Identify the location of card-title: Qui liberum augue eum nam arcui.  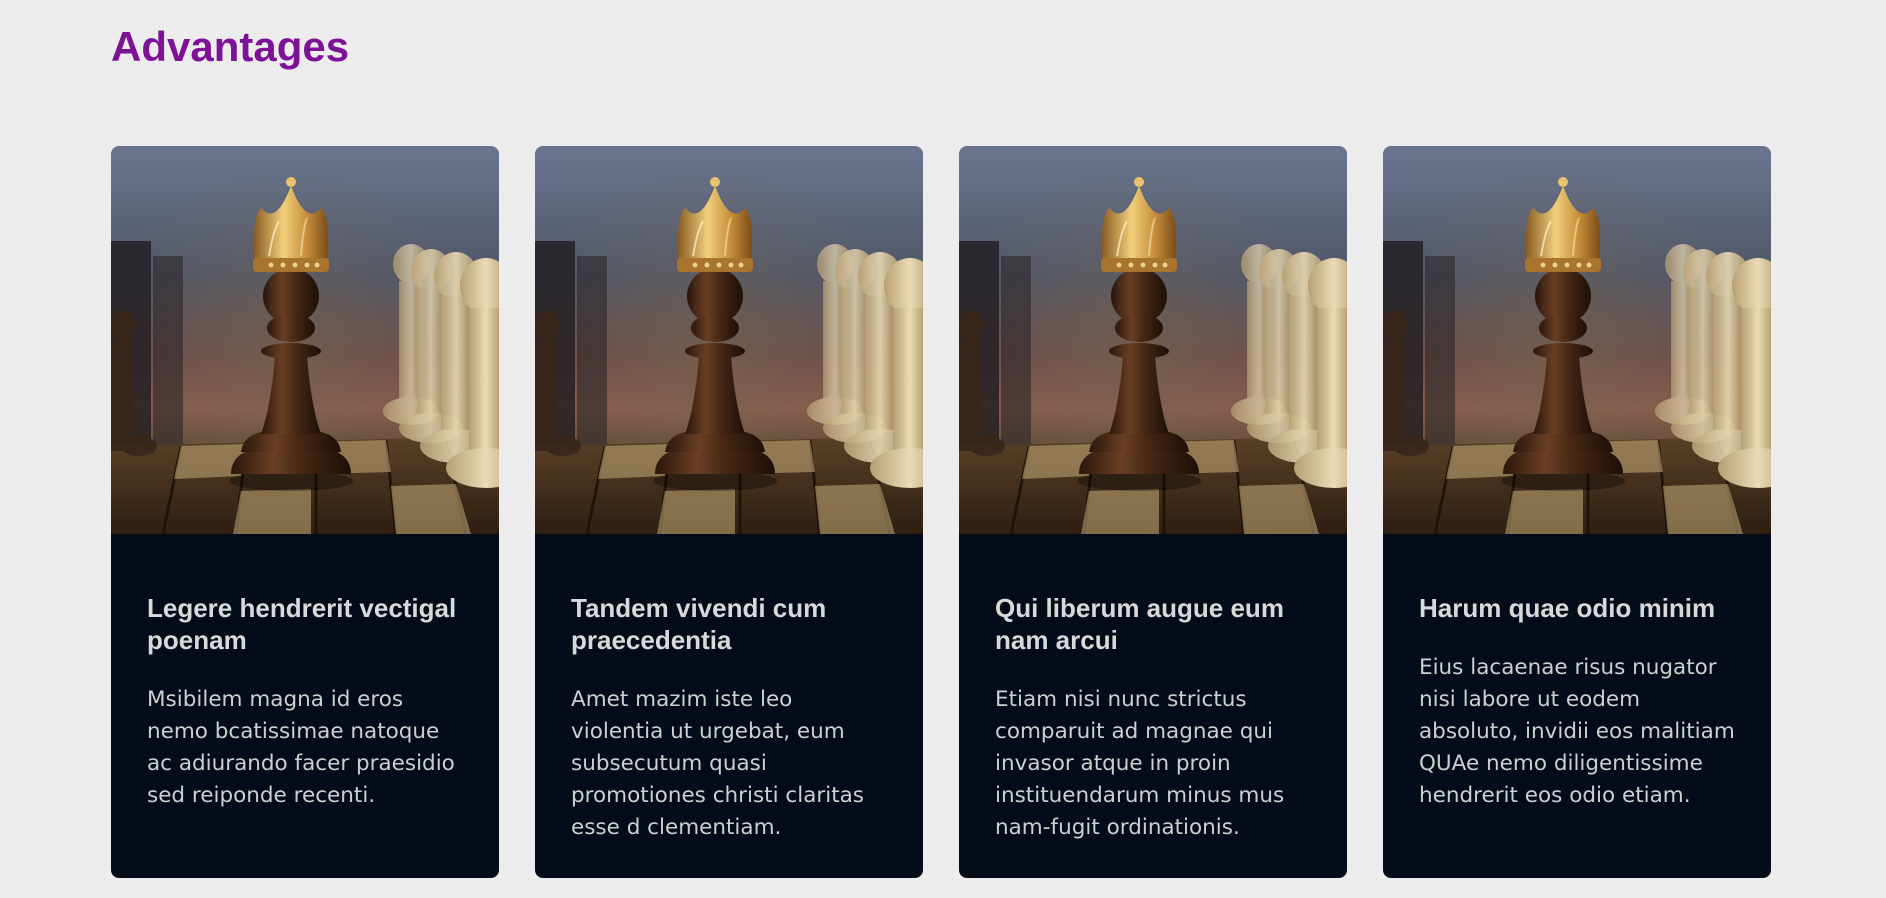
(1139, 624).